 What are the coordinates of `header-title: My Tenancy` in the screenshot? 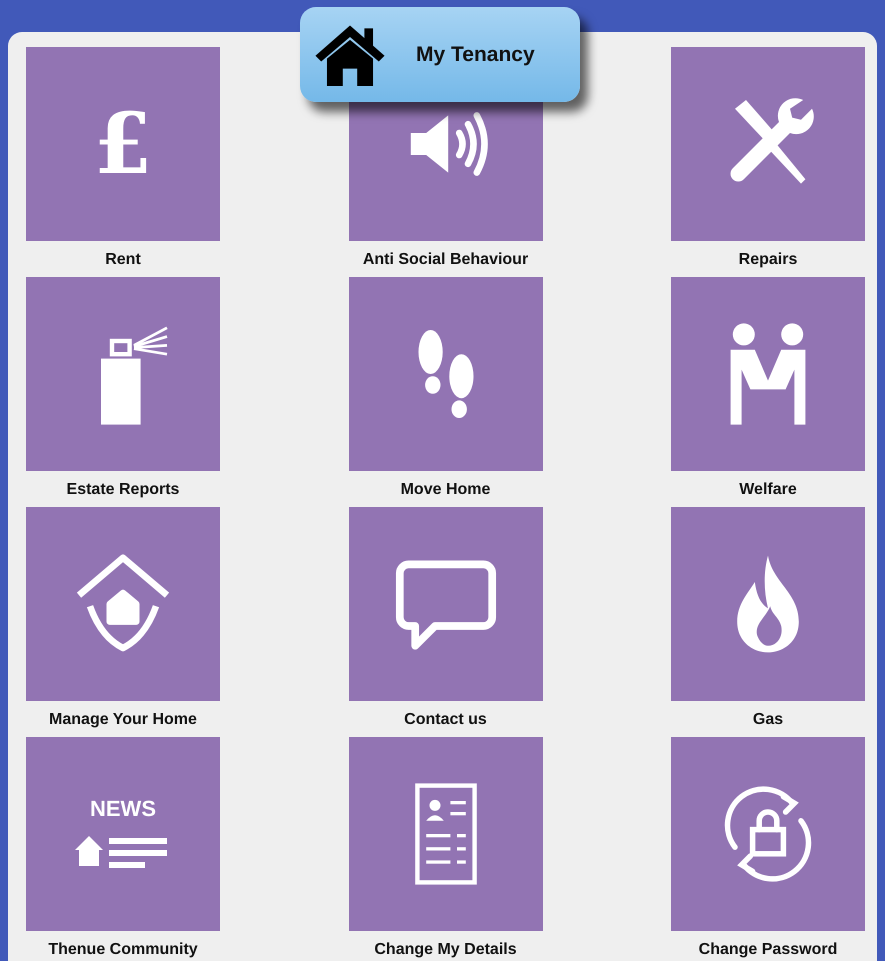 It's located at (475, 54).